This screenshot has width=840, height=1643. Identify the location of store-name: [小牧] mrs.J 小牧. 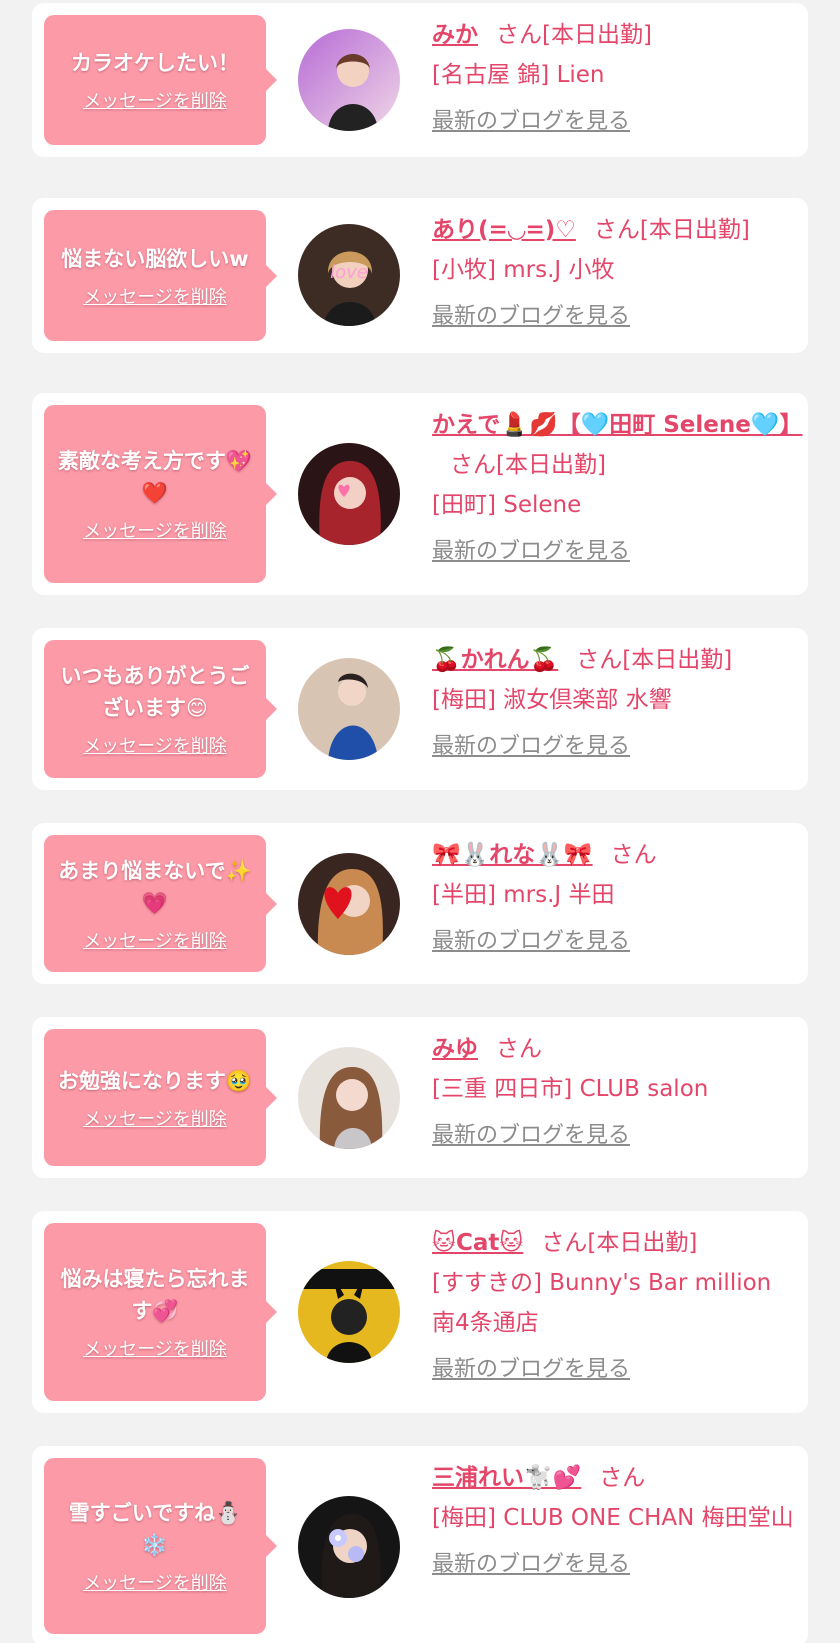
(523, 270).